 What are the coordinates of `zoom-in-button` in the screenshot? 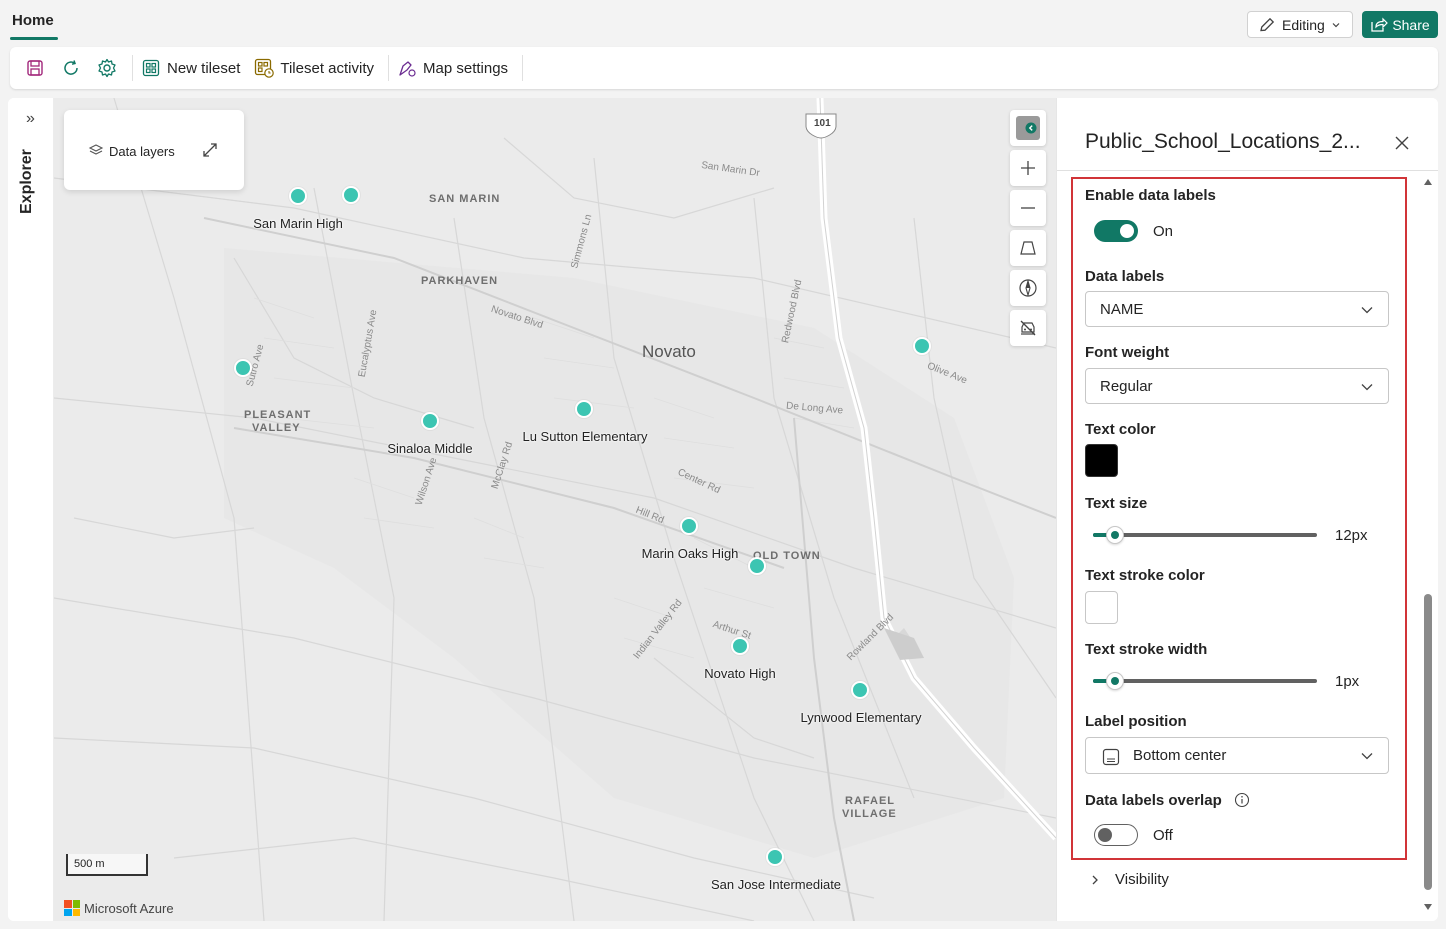 It's located at (1028, 168).